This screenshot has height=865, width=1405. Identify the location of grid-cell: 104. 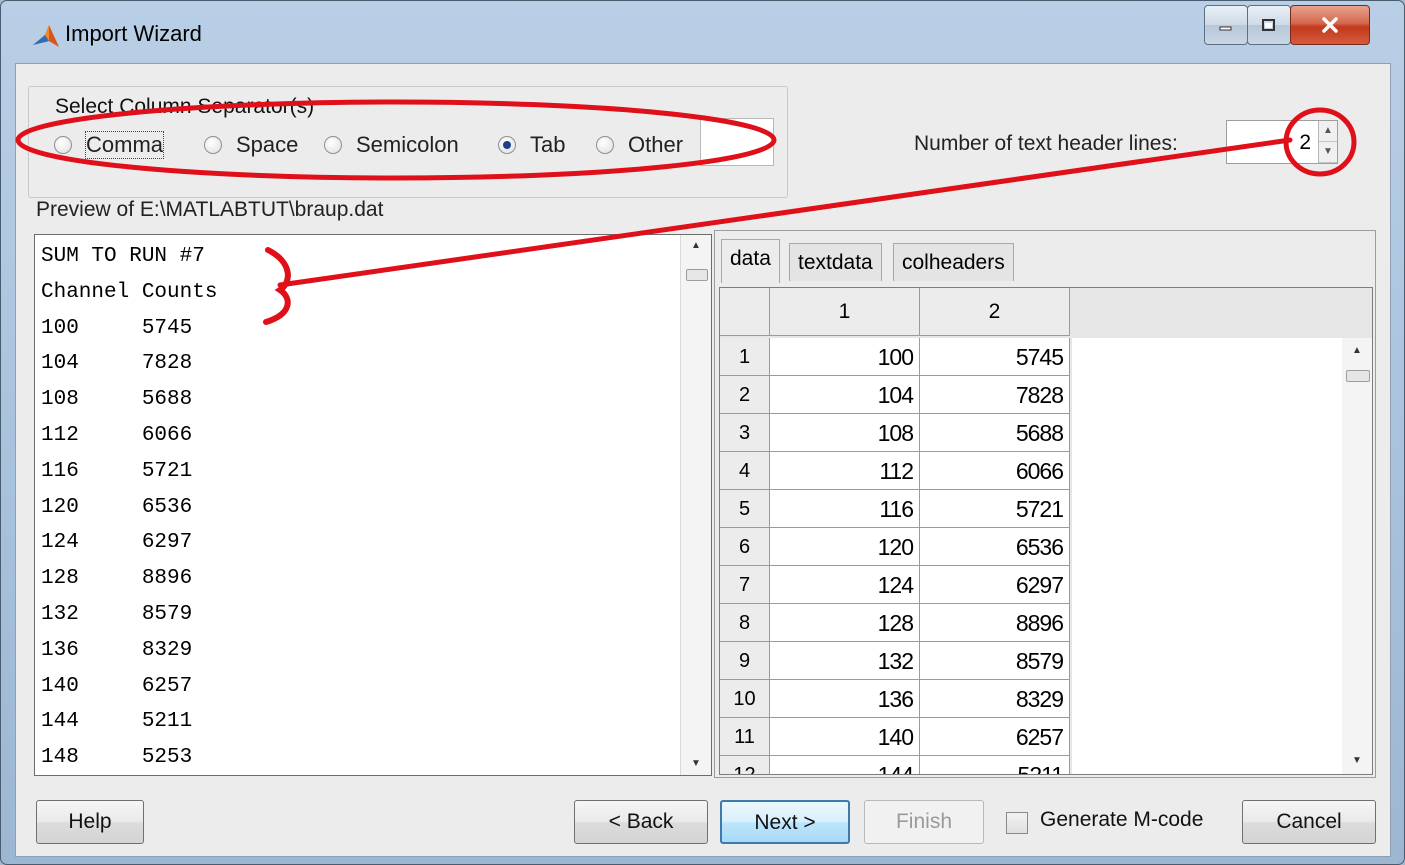
(845, 395).